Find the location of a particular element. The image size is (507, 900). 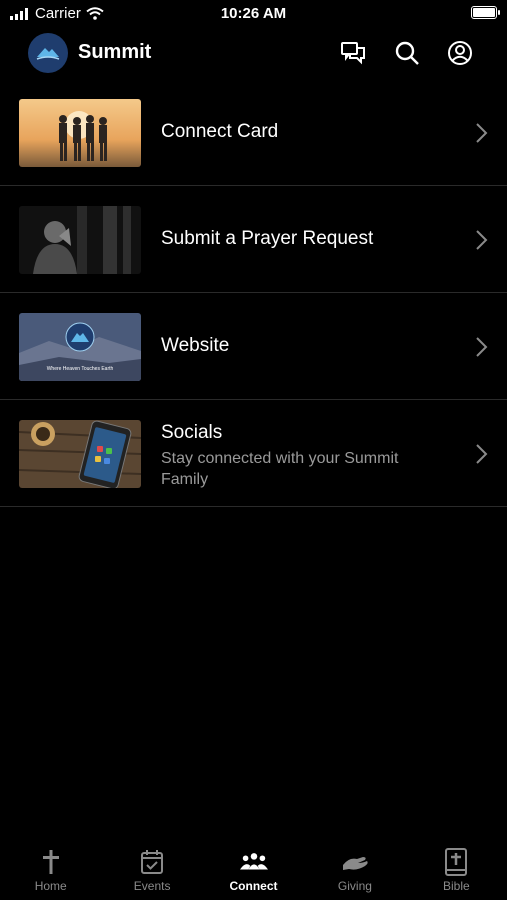

bible-icon is located at coordinates (456, 862).